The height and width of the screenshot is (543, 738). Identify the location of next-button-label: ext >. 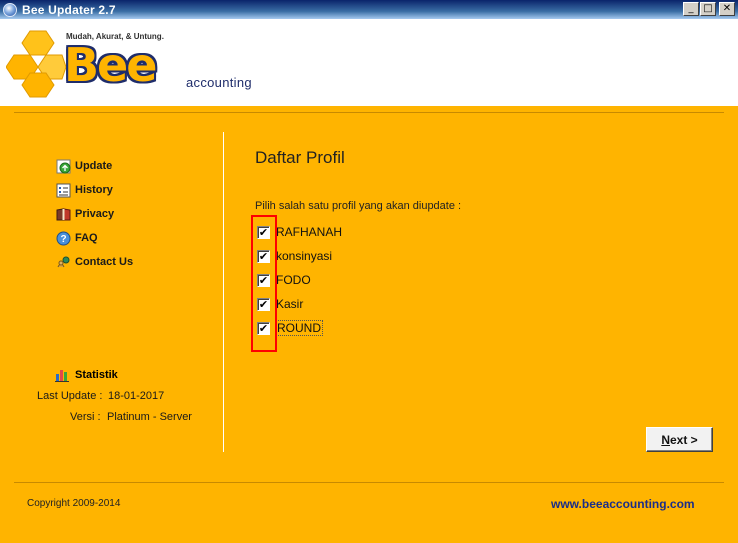
(683, 439).